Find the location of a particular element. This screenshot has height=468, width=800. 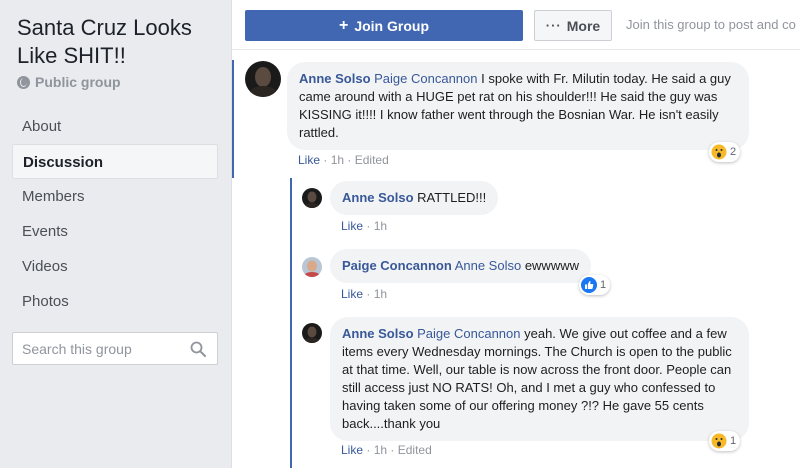

comment-mention: Anne Solso is located at coordinates (488, 265).